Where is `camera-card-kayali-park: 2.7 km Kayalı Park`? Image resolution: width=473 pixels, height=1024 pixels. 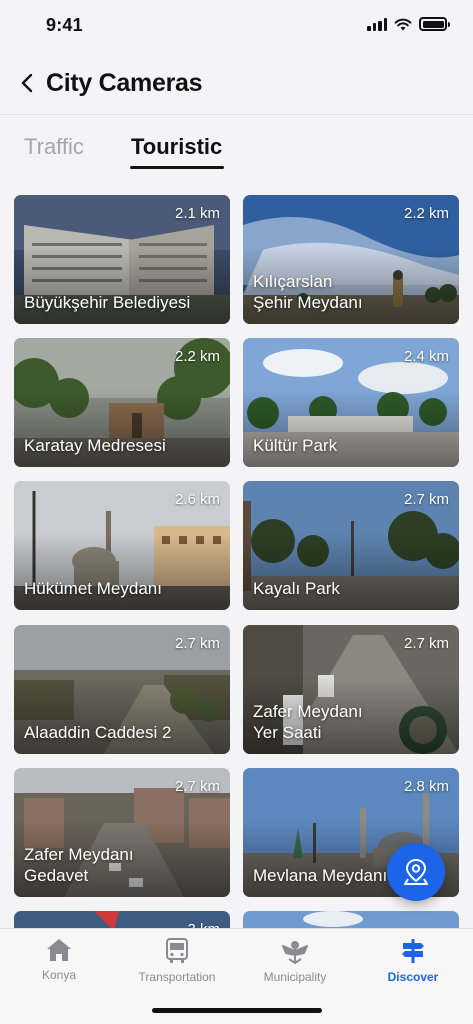 camera-card-kayali-park: 2.7 km Kayalı Park is located at coordinates (351, 545).